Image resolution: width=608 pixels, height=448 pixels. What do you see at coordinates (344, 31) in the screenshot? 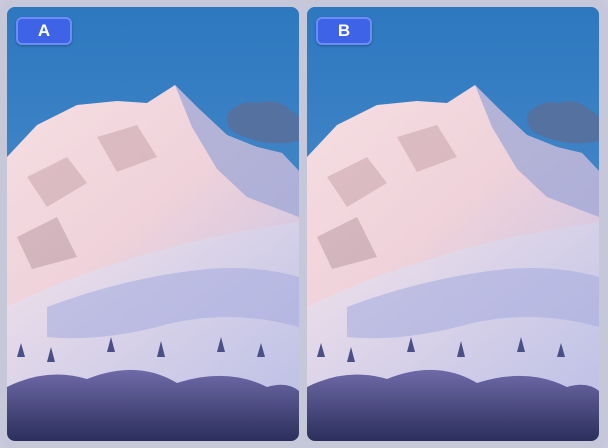
I see `panel-label-b: B` at bounding box center [344, 31].